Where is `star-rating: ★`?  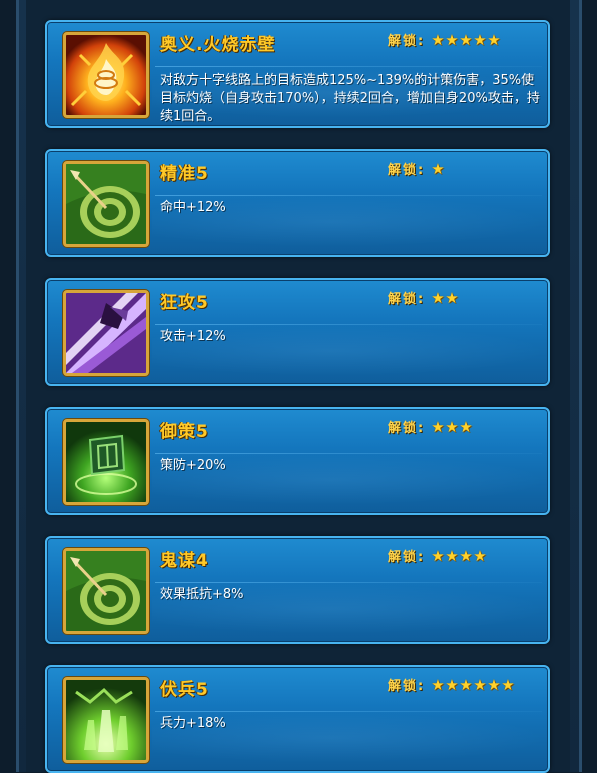 star-rating: ★ is located at coordinates (438, 168).